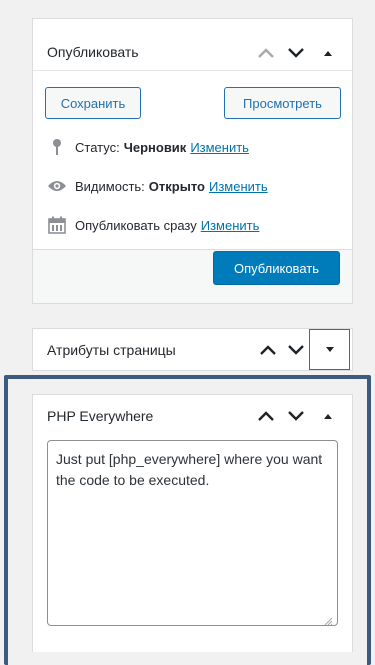  Describe the element at coordinates (329, 349) in the screenshot. I see `triangle-down-icon` at that location.